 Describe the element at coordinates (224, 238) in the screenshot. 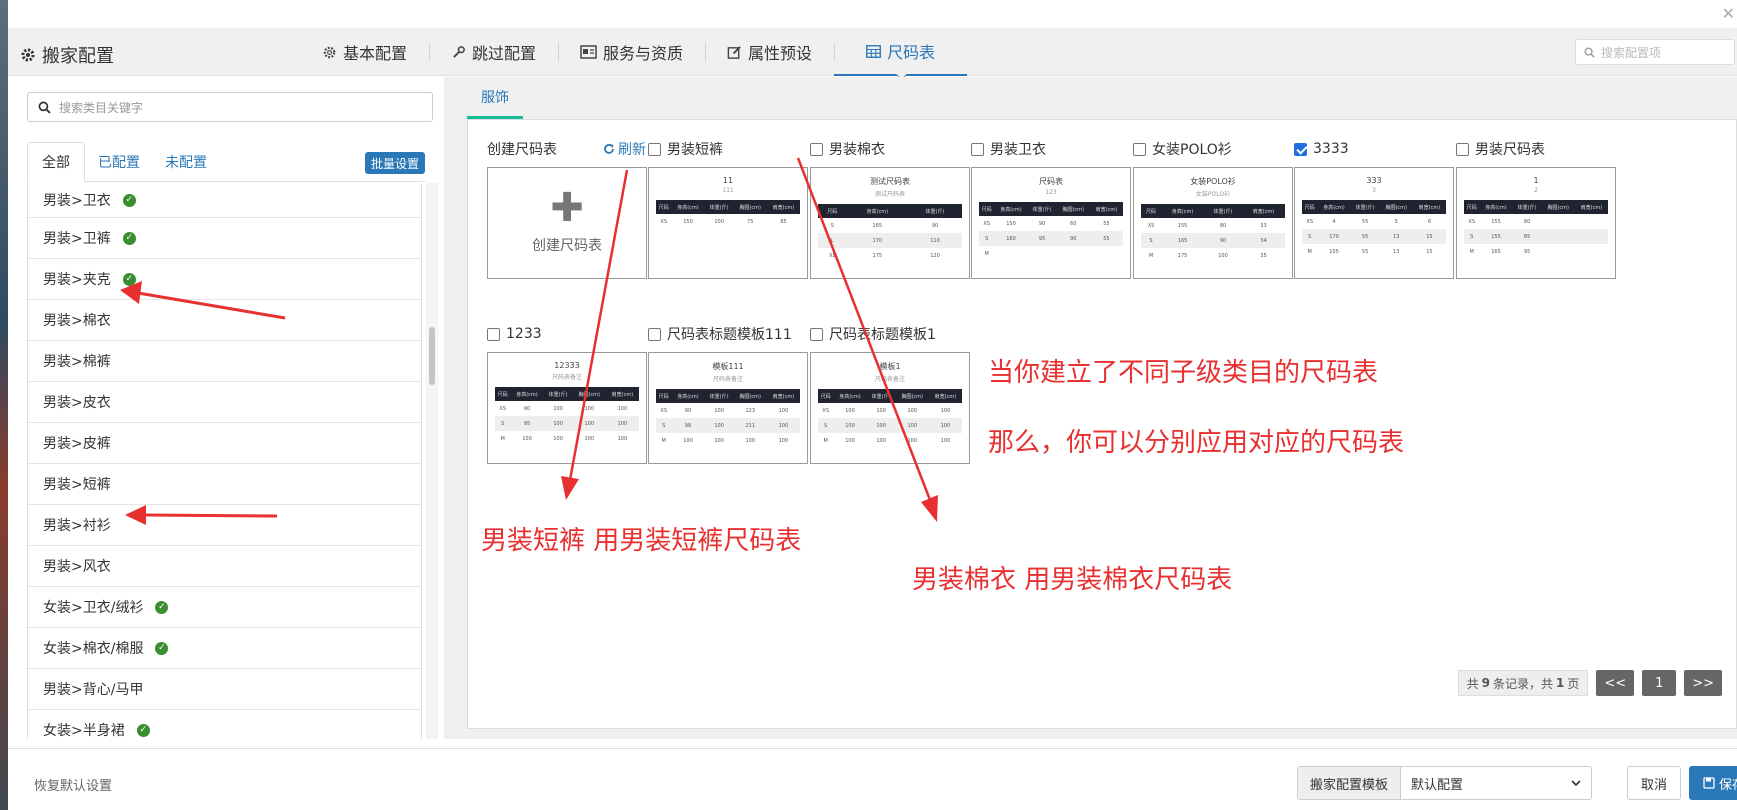

I see `list-item: 男装>卫裤 ✓` at that location.